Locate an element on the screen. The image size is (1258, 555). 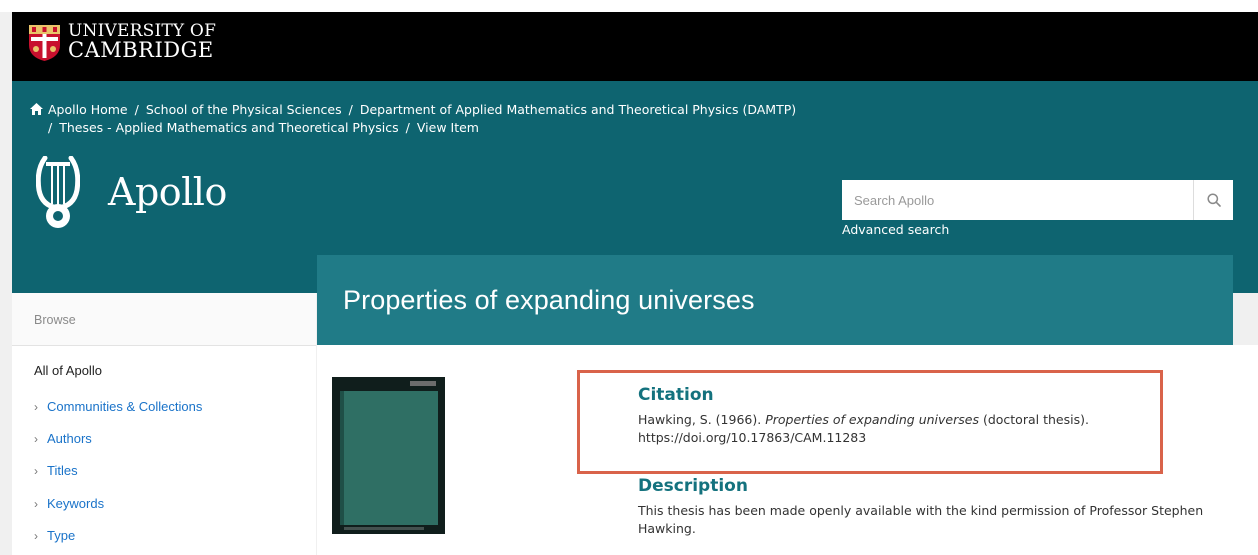
sidebar-item-keywords: › Keywords is located at coordinates (69, 503).